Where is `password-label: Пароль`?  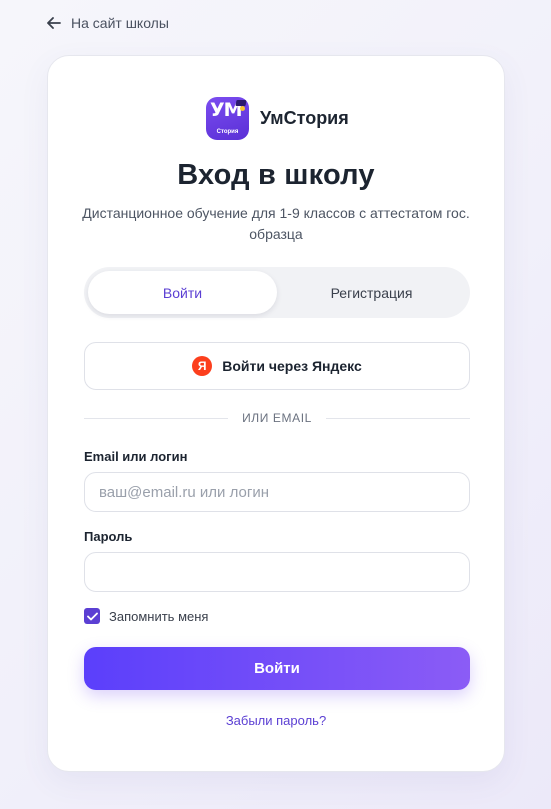
password-label: Пароль is located at coordinates (108, 536).